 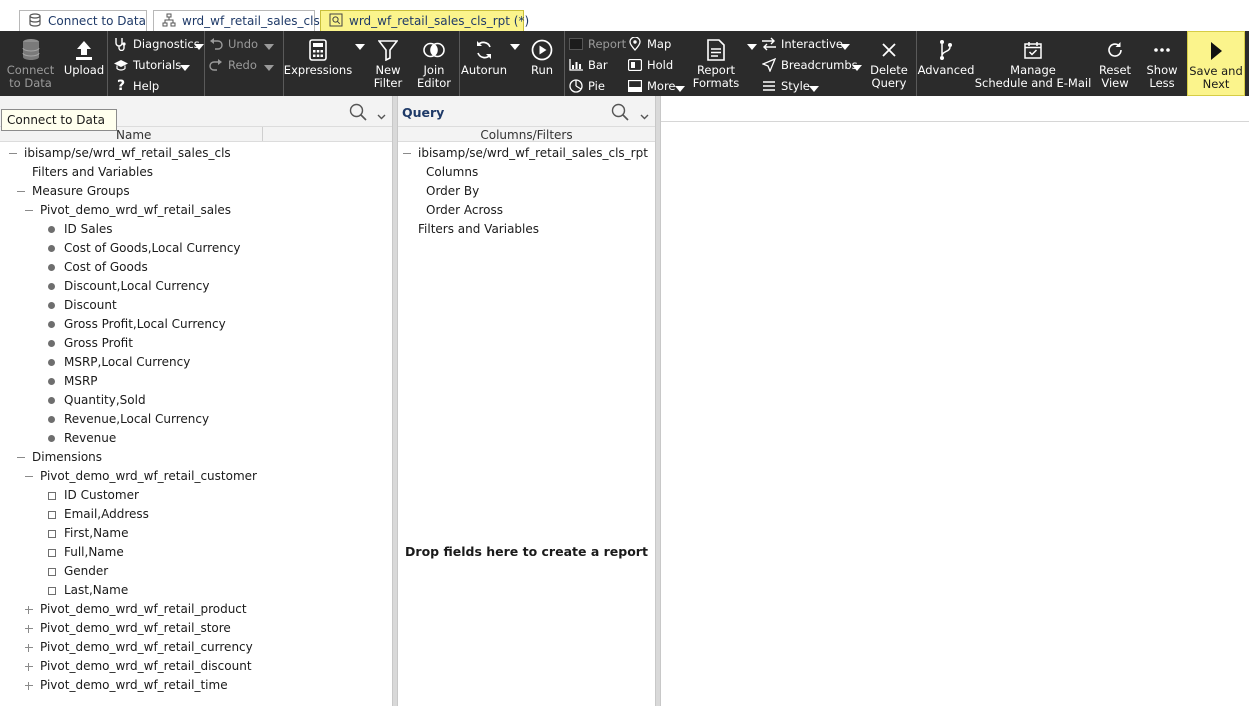 What do you see at coordinates (515, 47) in the screenshot?
I see `autorun-dropdown-icon` at bounding box center [515, 47].